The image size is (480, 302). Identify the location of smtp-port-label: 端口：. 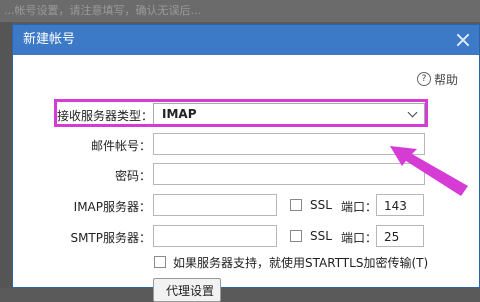
(359, 238).